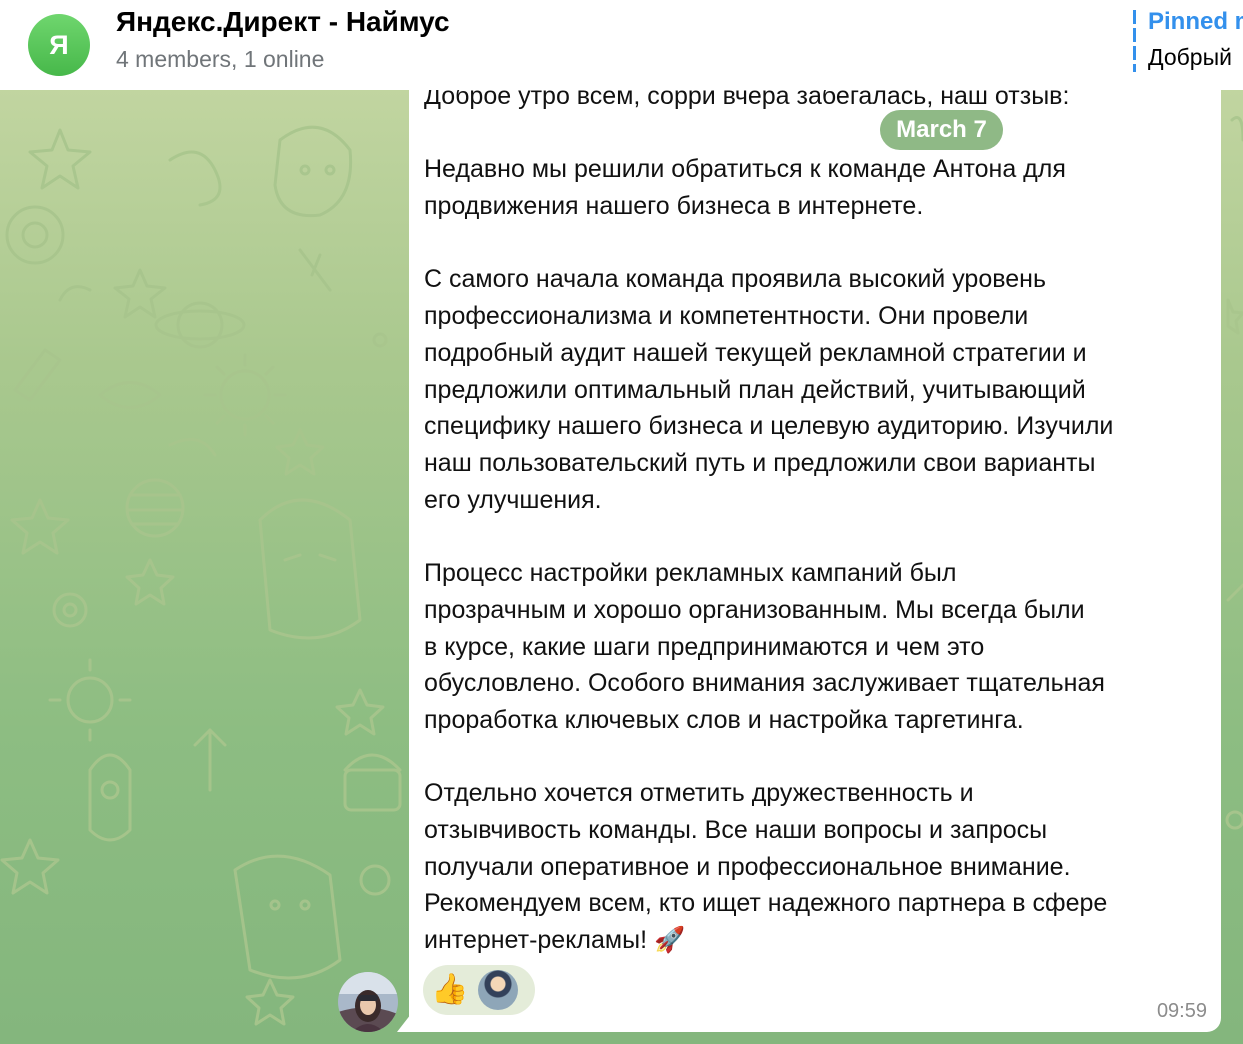  Describe the element at coordinates (220, 59) in the screenshot. I see `chat-status: 4 members, 1 online` at that location.